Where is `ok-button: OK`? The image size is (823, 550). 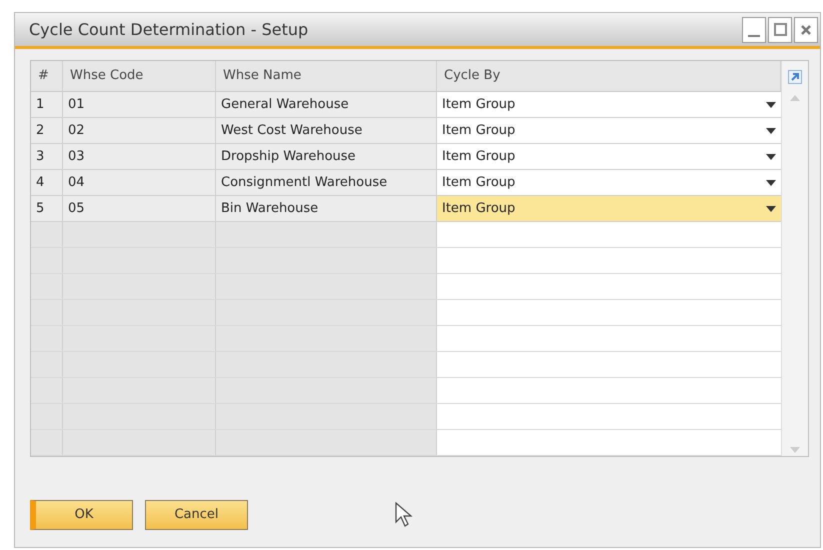 ok-button: OK is located at coordinates (81, 515).